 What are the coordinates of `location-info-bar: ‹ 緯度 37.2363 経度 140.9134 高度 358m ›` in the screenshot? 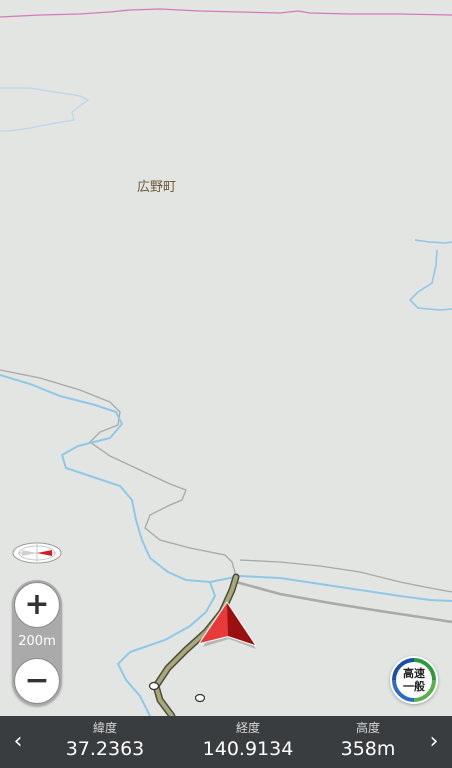 It's located at (226, 742).